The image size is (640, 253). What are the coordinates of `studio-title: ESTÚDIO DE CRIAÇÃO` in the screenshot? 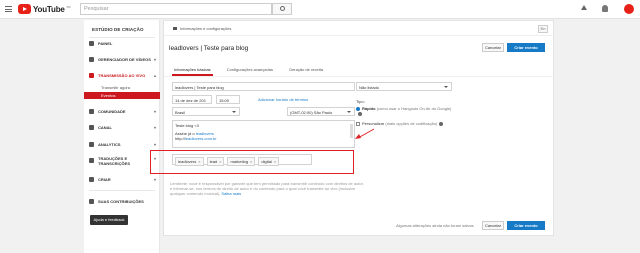 It's located at (118, 29).